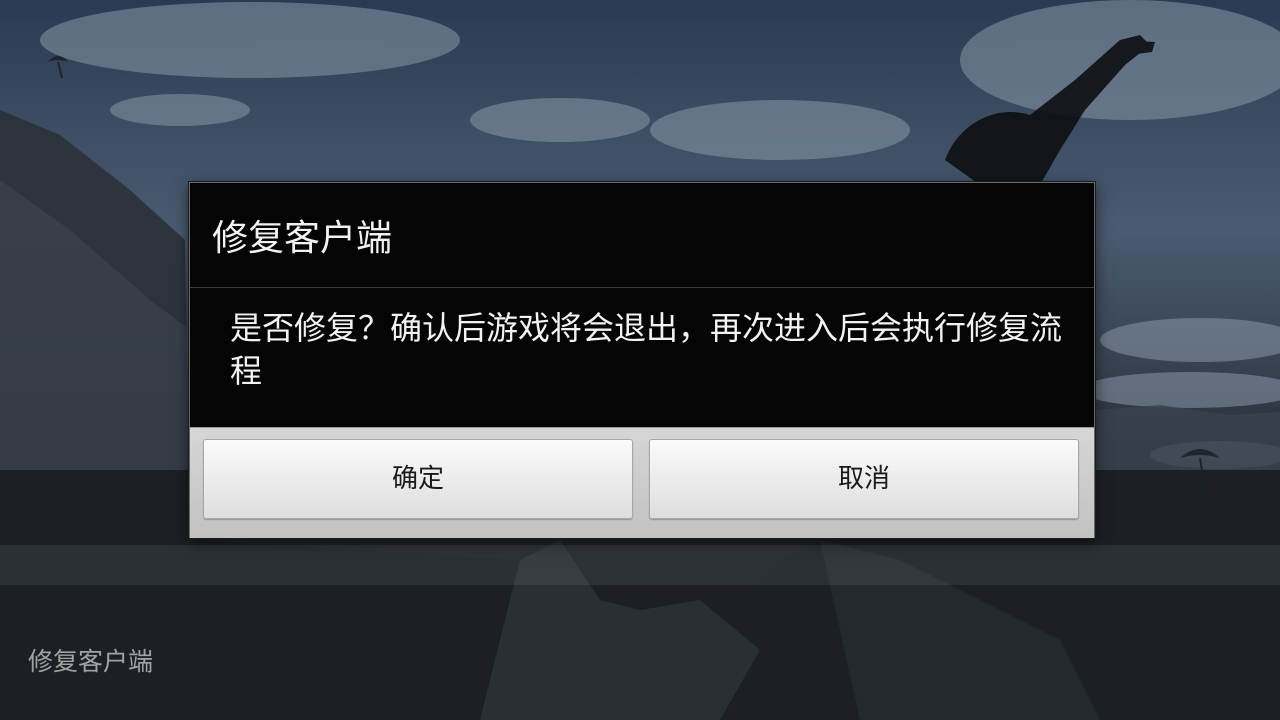 This screenshot has width=1280, height=720. Describe the element at coordinates (646, 349) in the screenshot. I see `dialog-message: 是否修复？确认后游戏将会退出，再次进入后会执行修复流程` at that location.